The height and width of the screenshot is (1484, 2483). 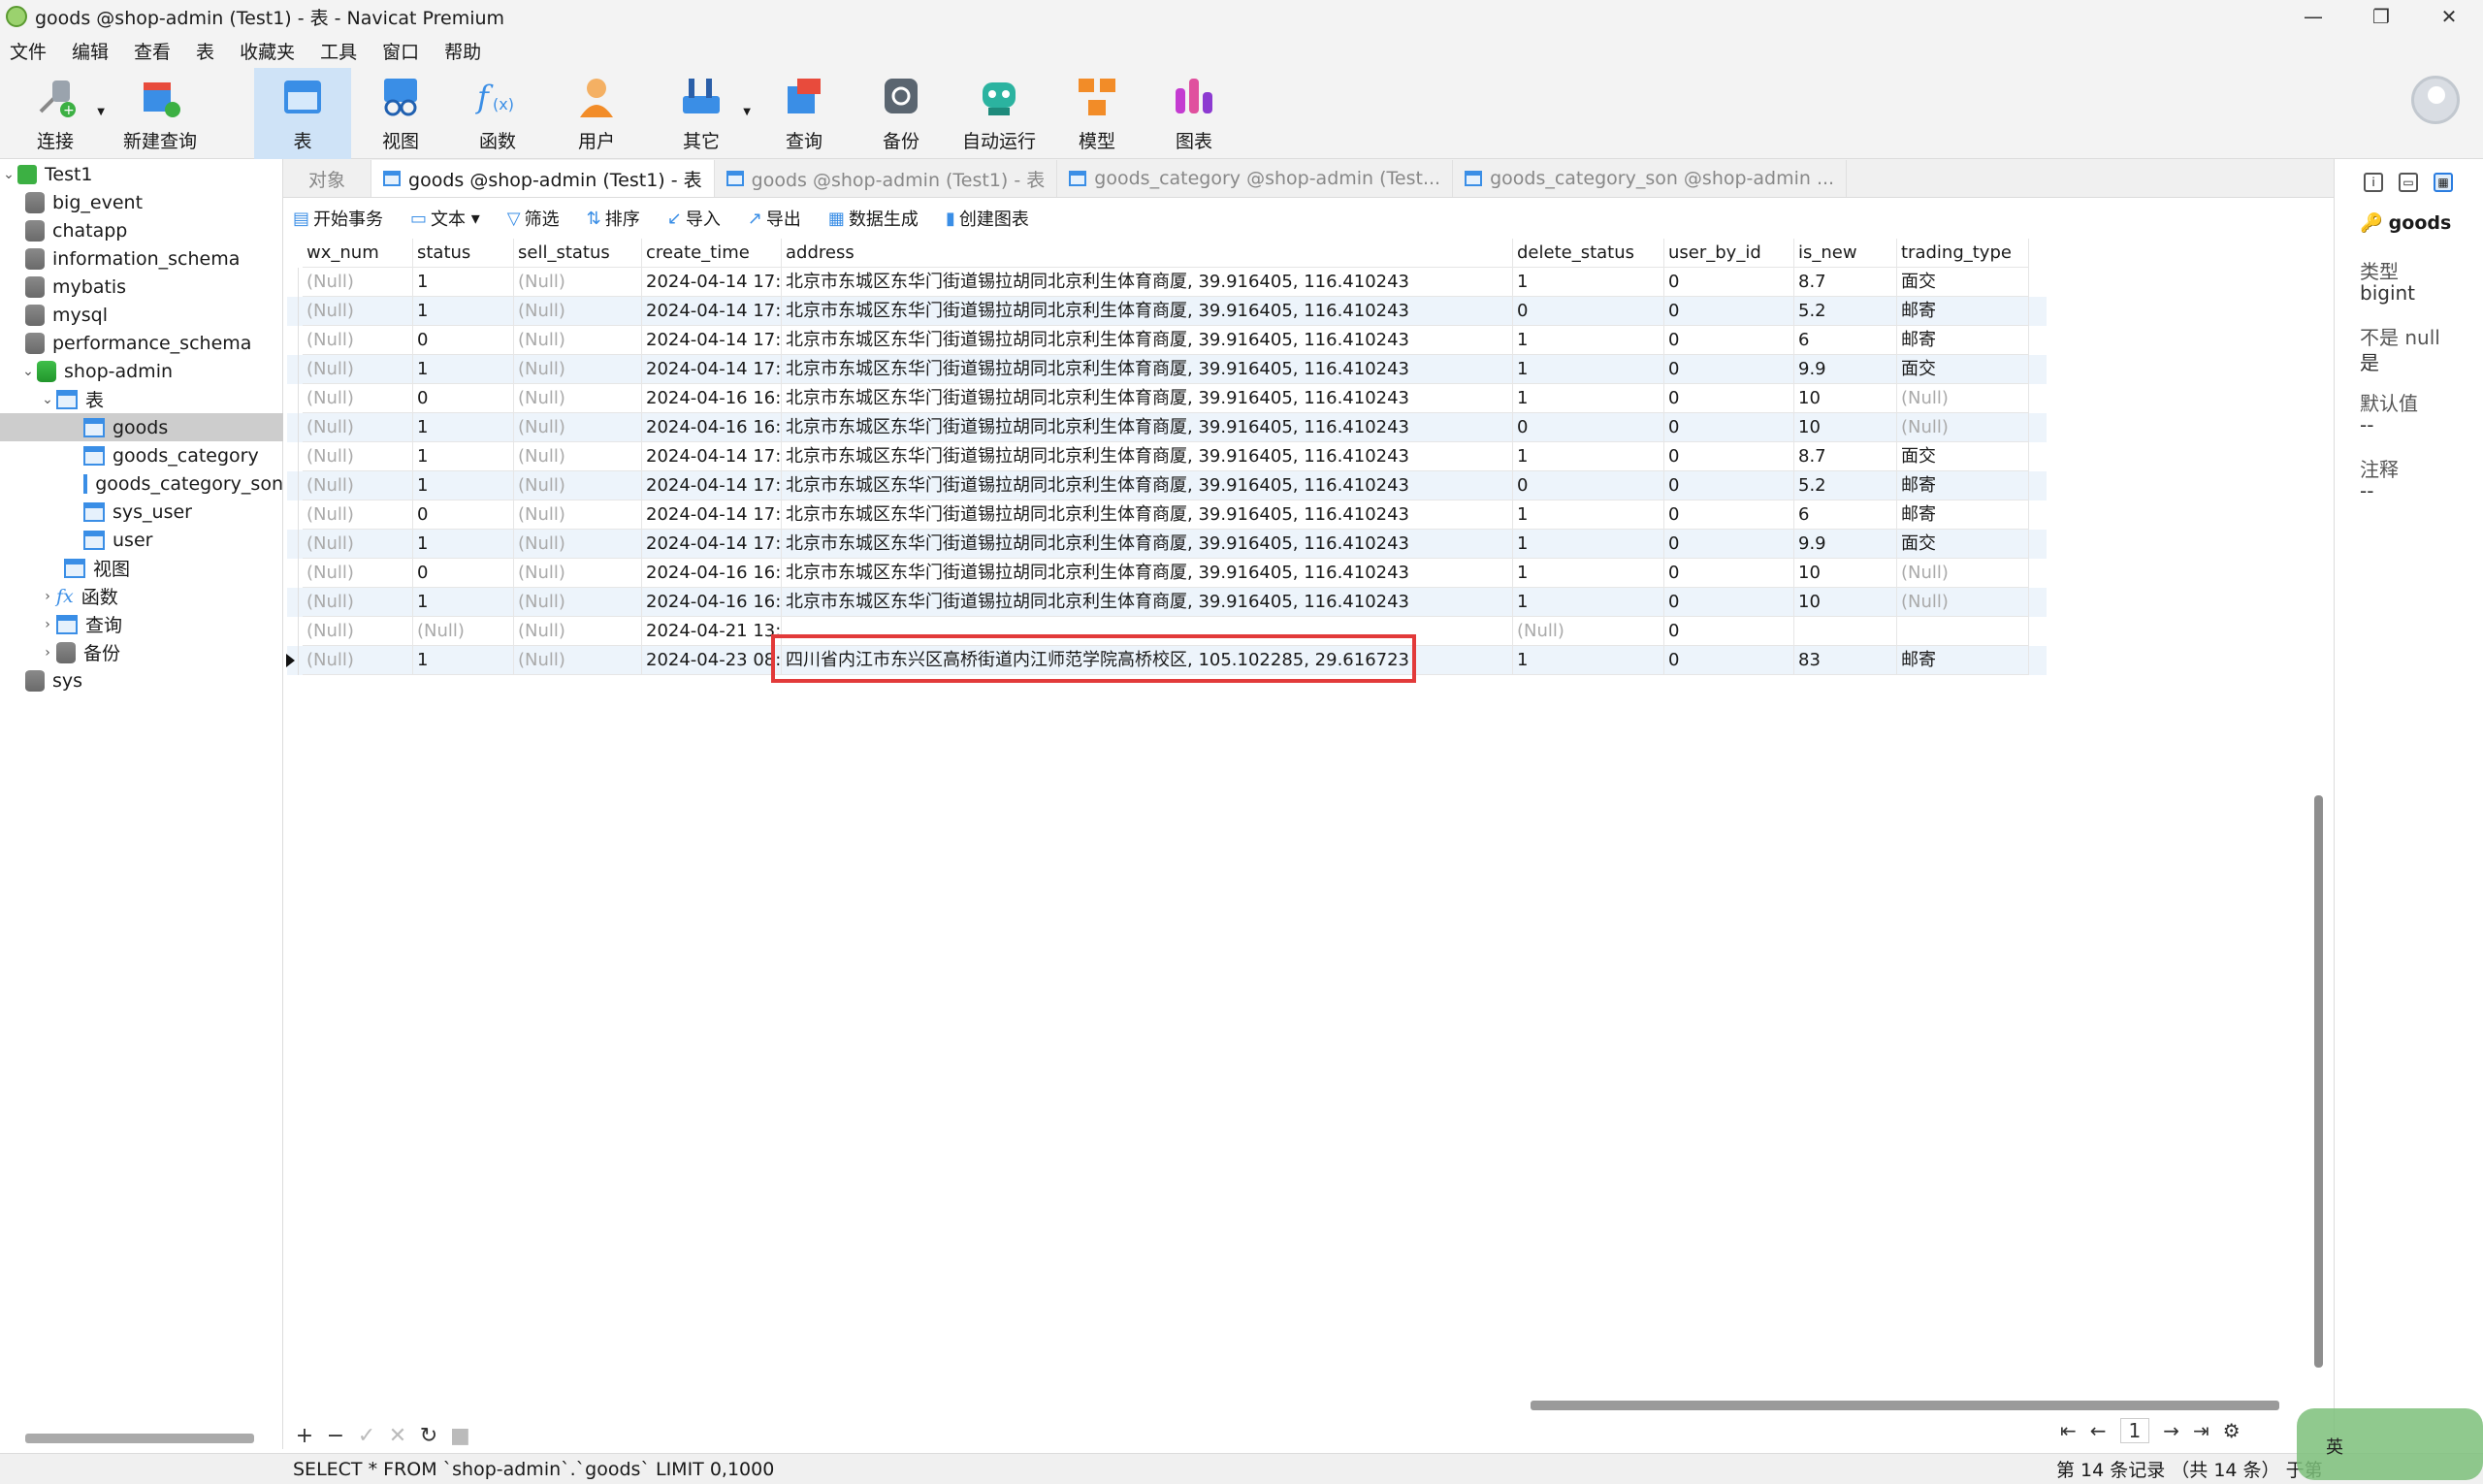 What do you see at coordinates (141, 427) in the screenshot?
I see `tree-table-goods: goods` at bounding box center [141, 427].